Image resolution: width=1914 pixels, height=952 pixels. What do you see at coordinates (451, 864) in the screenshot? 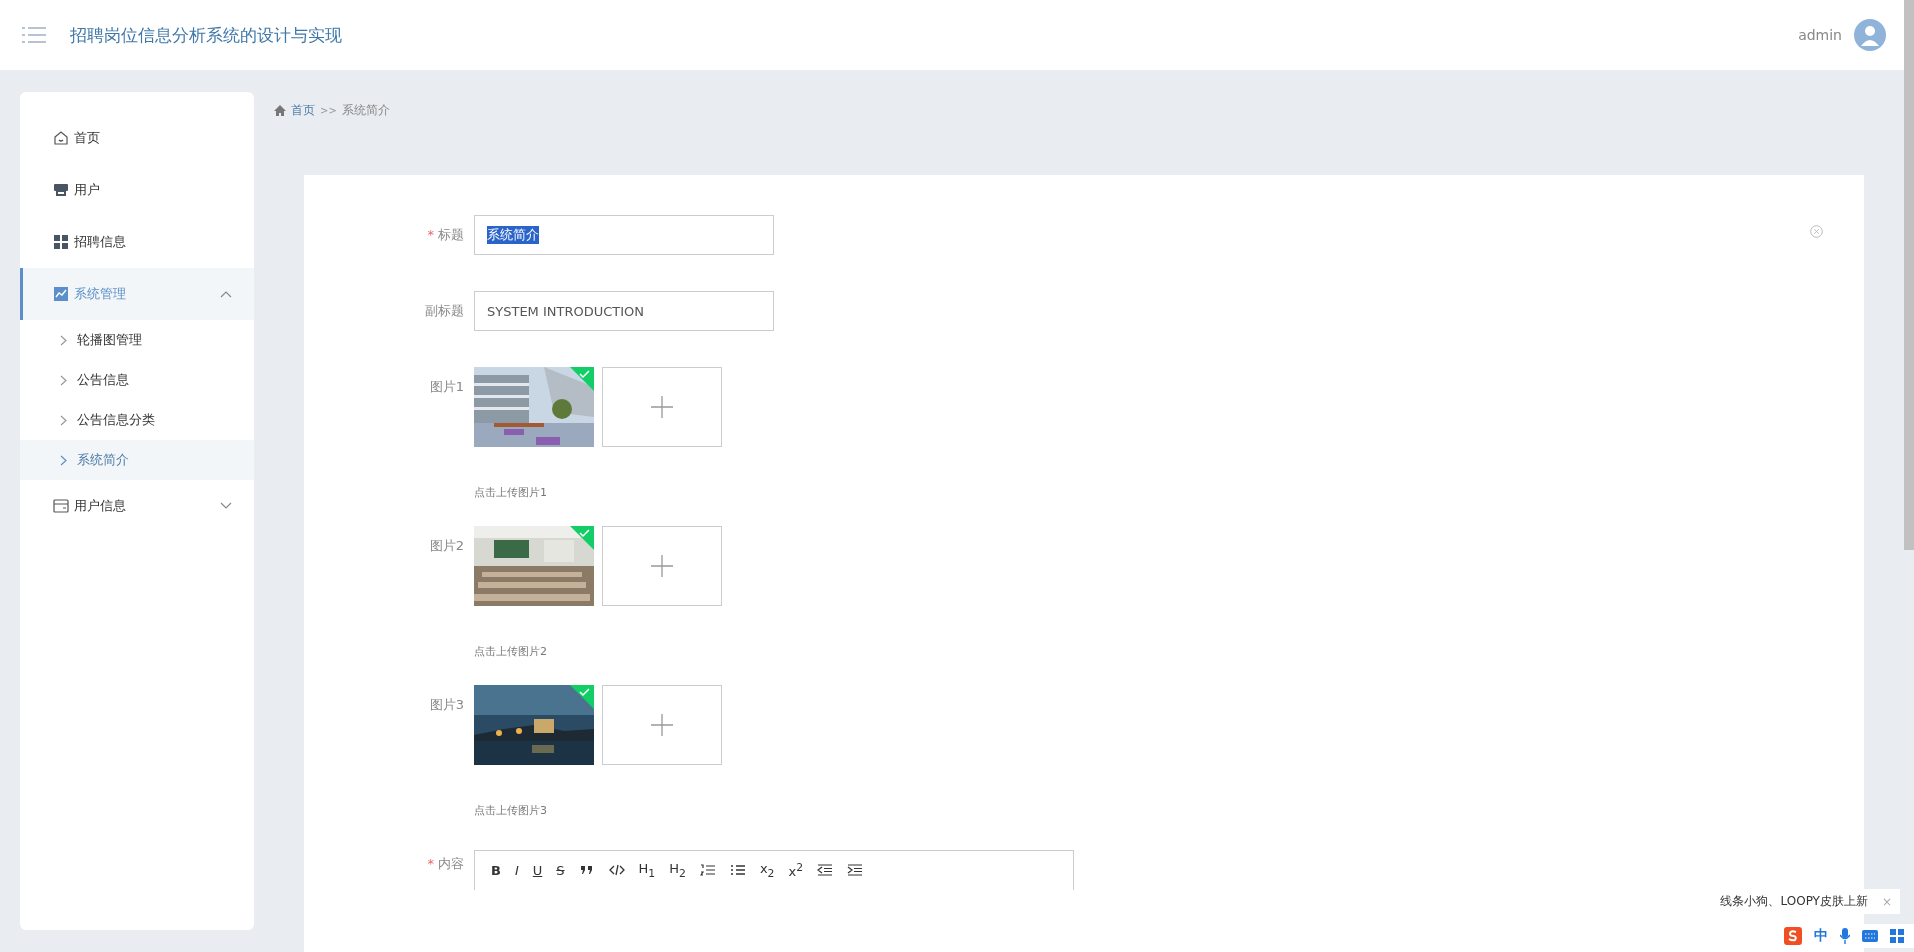
I see `field-label: 内容` at bounding box center [451, 864].